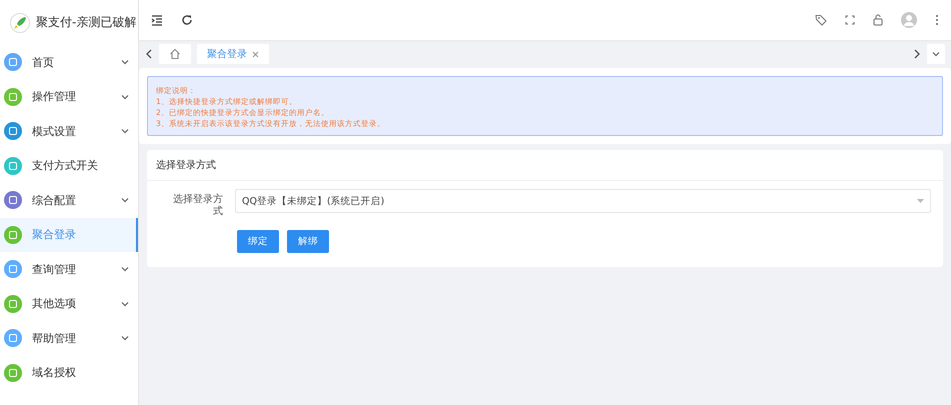  Describe the element at coordinates (69, 62) in the screenshot. I see `sidebar-item: 首页` at that location.